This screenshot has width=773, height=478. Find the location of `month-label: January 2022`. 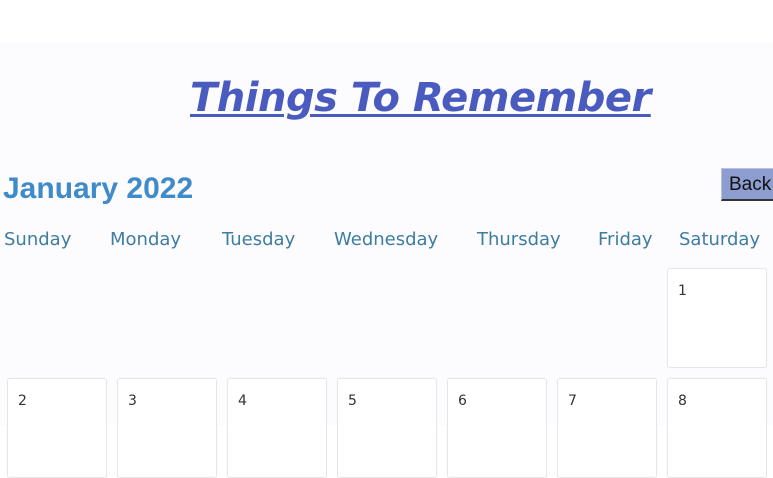

month-label: January 2022 is located at coordinates (98, 188).